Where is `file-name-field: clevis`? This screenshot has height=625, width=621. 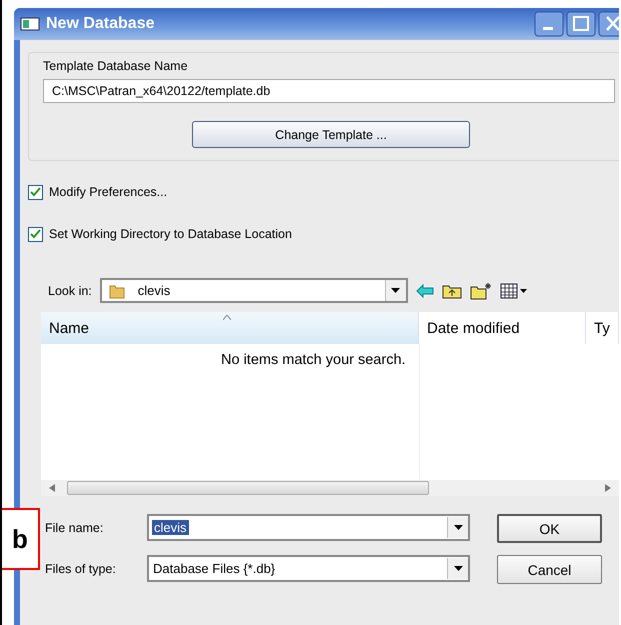 file-name-field: clevis is located at coordinates (308, 527).